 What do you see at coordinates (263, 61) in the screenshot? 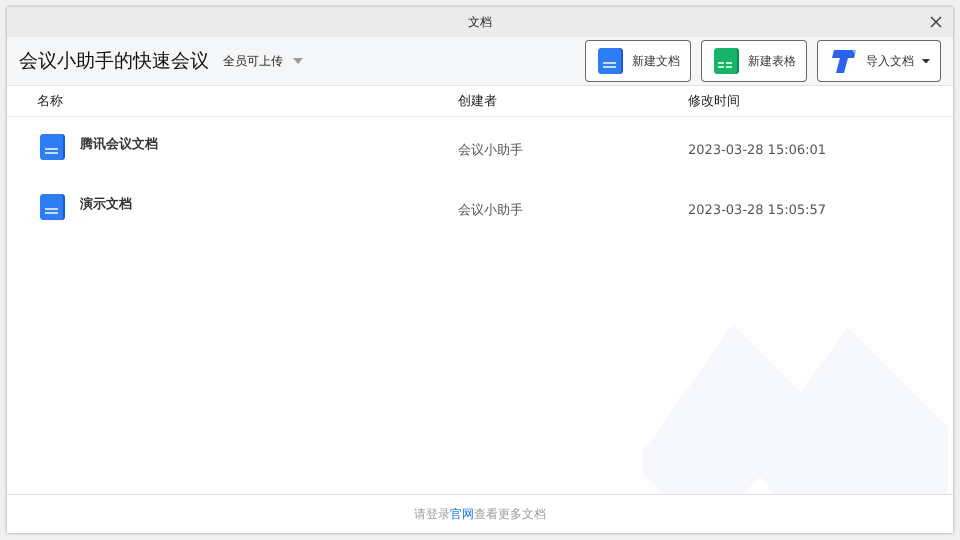
I see `permission-dropdown: 全员可上传` at bounding box center [263, 61].